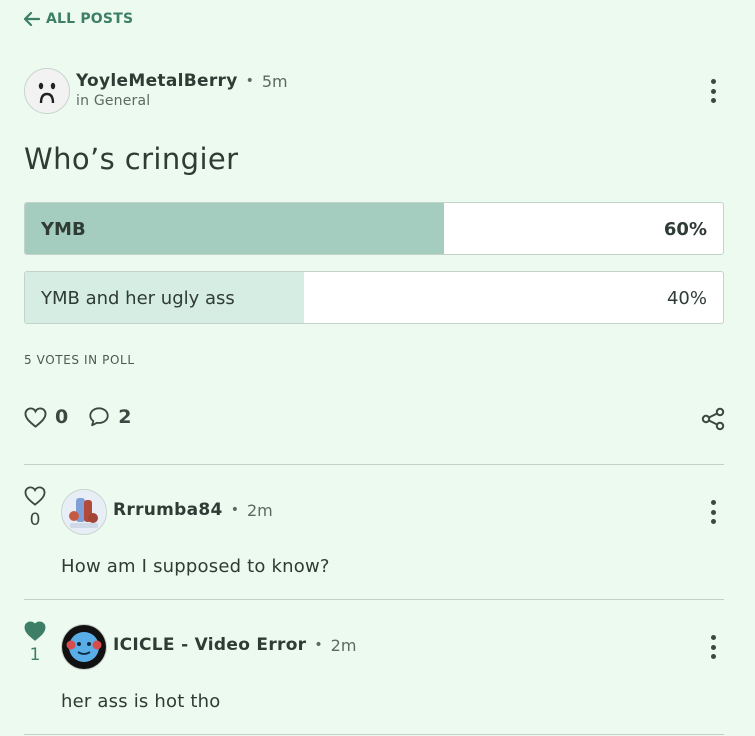  What do you see at coordinates (62, 417) in the screenshot?
I see `like-count: 0` at bounding box center [62, 417].